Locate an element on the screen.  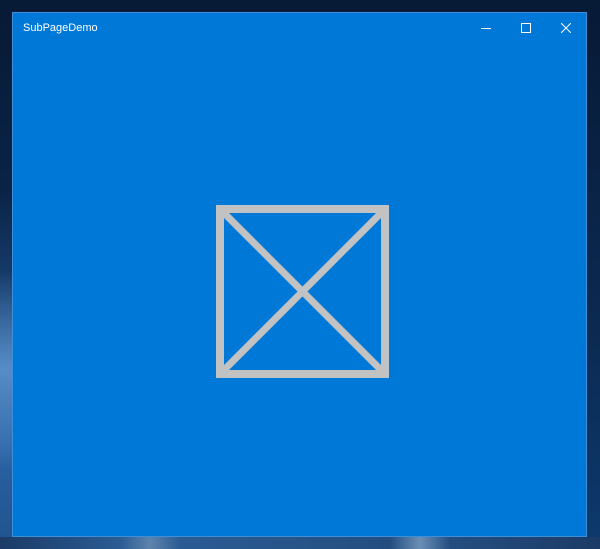
close-button is located at coordinates (566, 28).